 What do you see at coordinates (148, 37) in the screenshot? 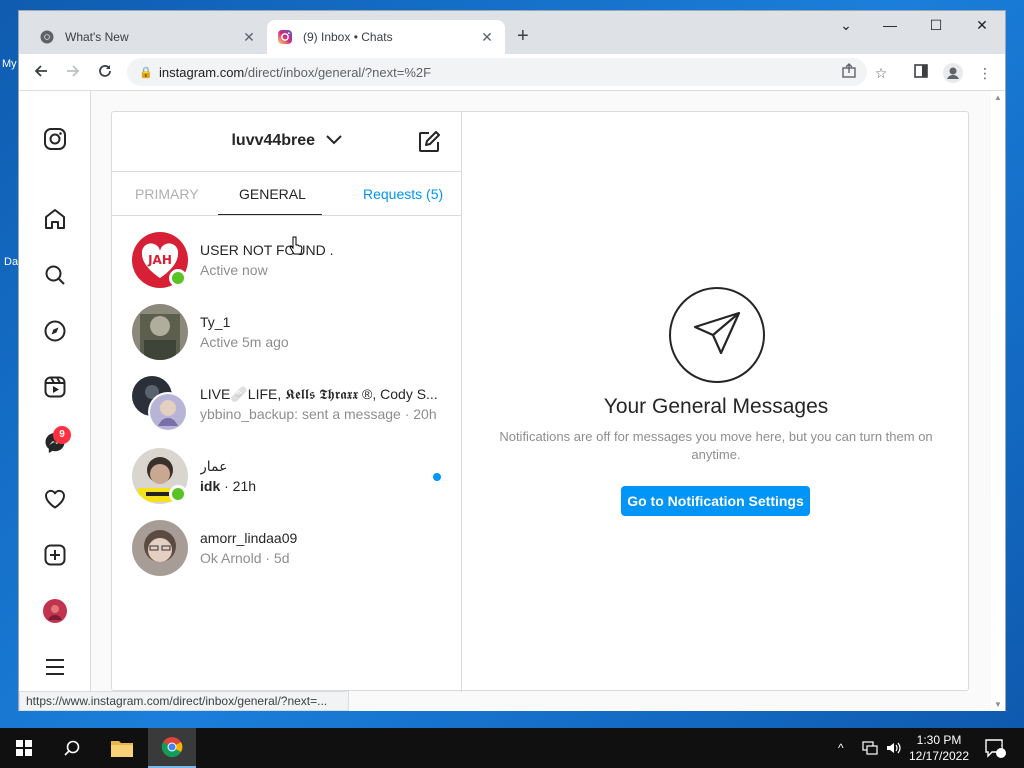
I see `tab-whats-new: What's New ✕` at bounding box center [148, 37].